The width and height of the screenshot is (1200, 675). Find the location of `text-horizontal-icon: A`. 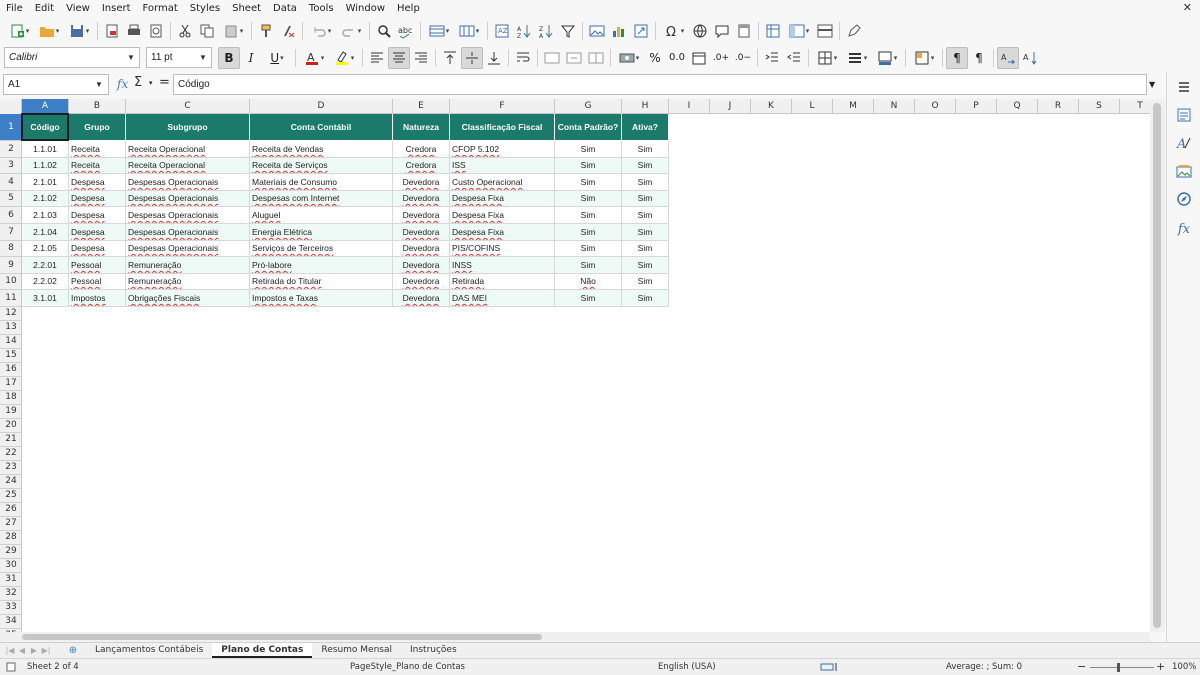

text-horizontal-icon: A is located at coordinates (1008, 57).